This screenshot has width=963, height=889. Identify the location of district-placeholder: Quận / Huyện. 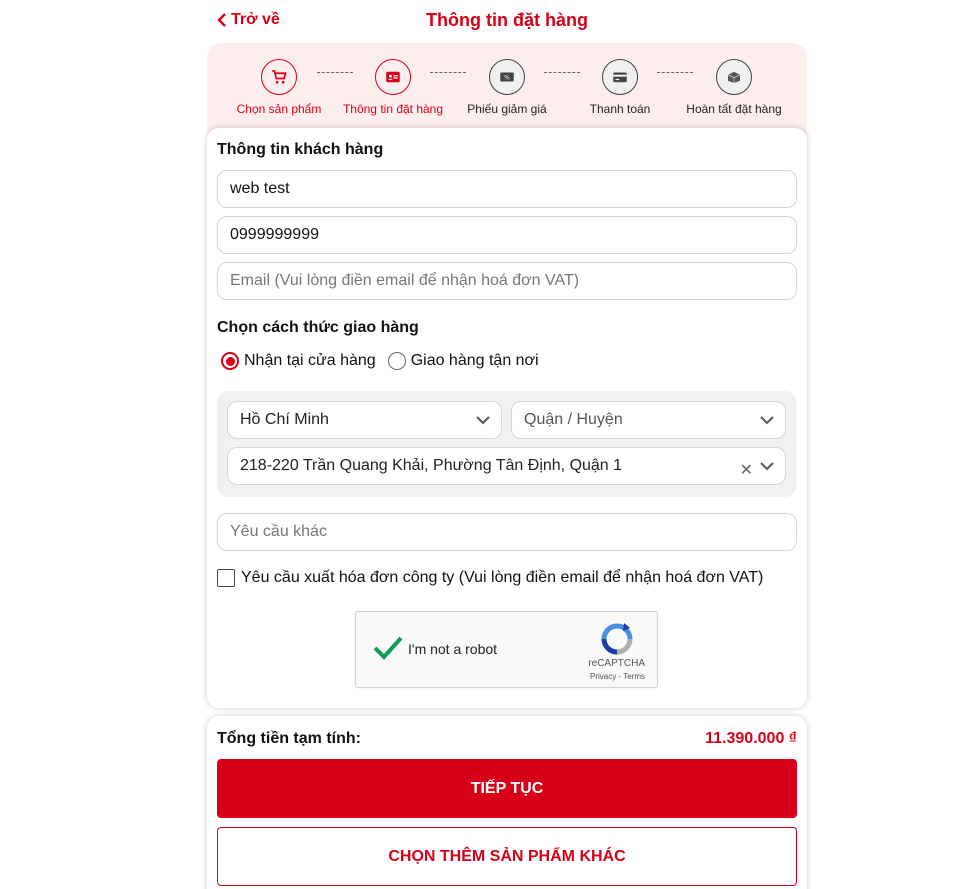
(573, 419).